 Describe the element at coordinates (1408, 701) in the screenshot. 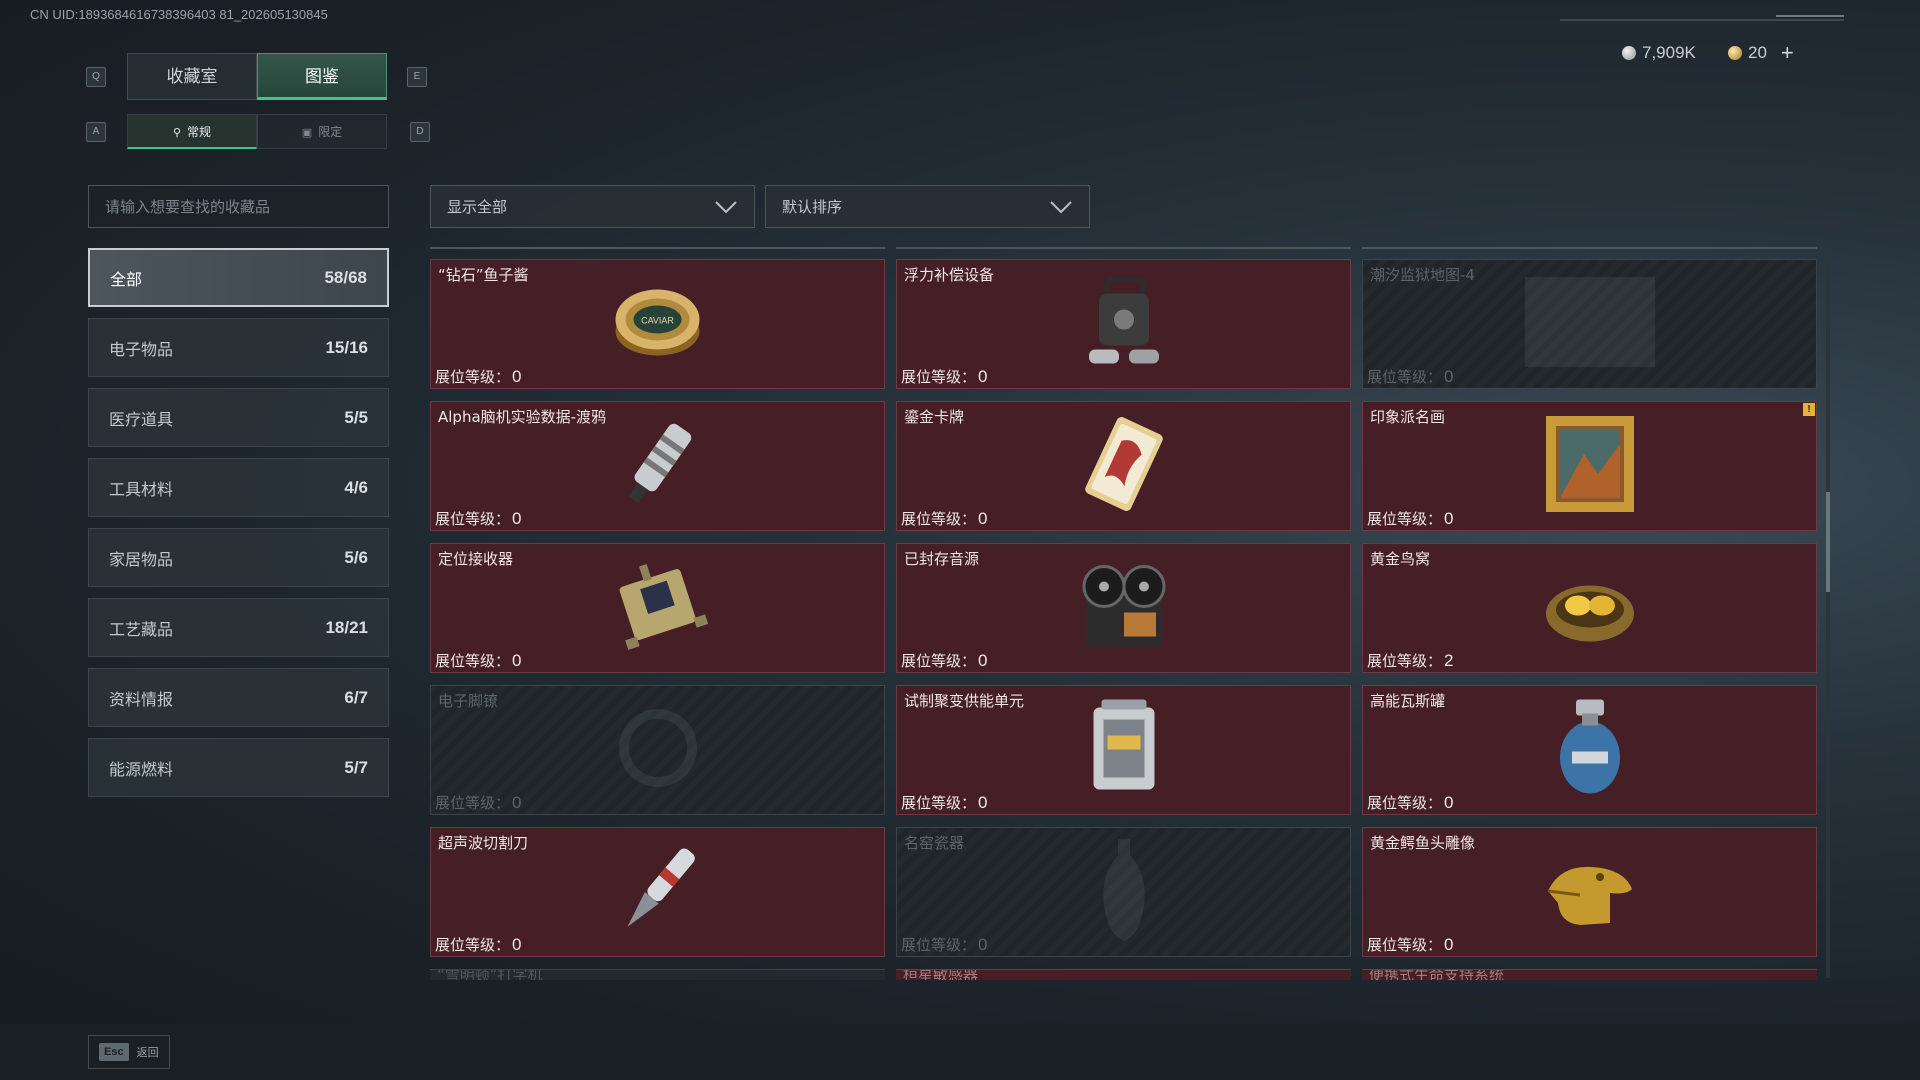

I see `item-name: 高能瓦斯罐` at that location.